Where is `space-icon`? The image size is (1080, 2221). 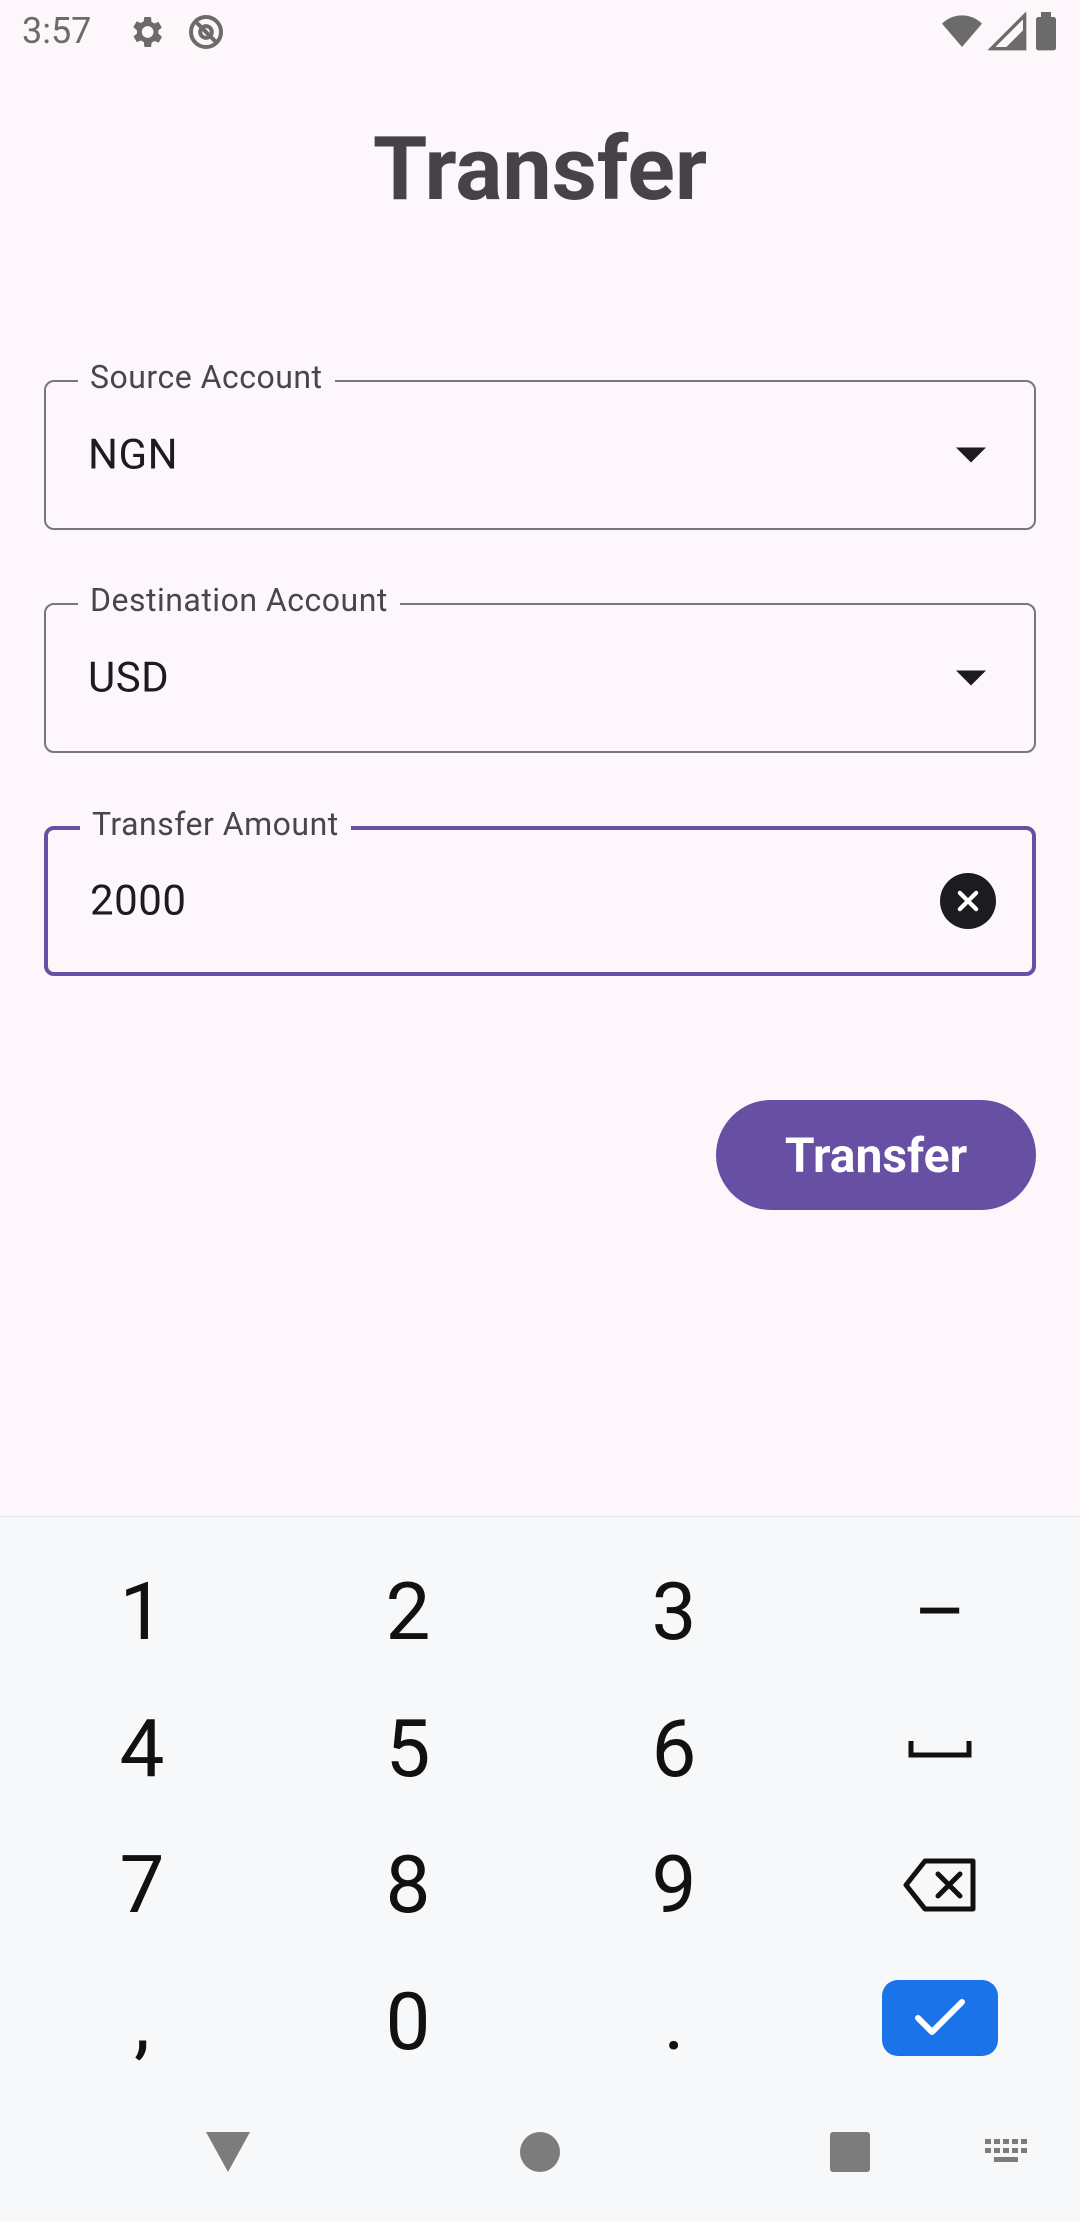 space-icon is located at coordinates (940, 1749).